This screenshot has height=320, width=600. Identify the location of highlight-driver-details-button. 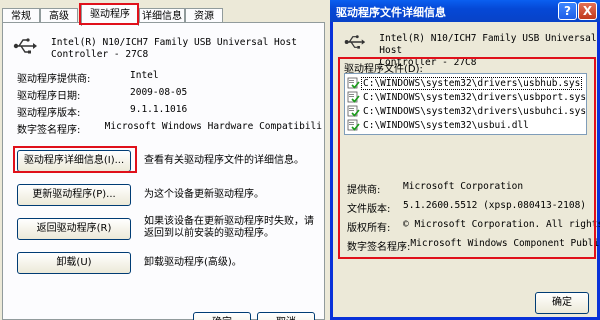
(75, 159).